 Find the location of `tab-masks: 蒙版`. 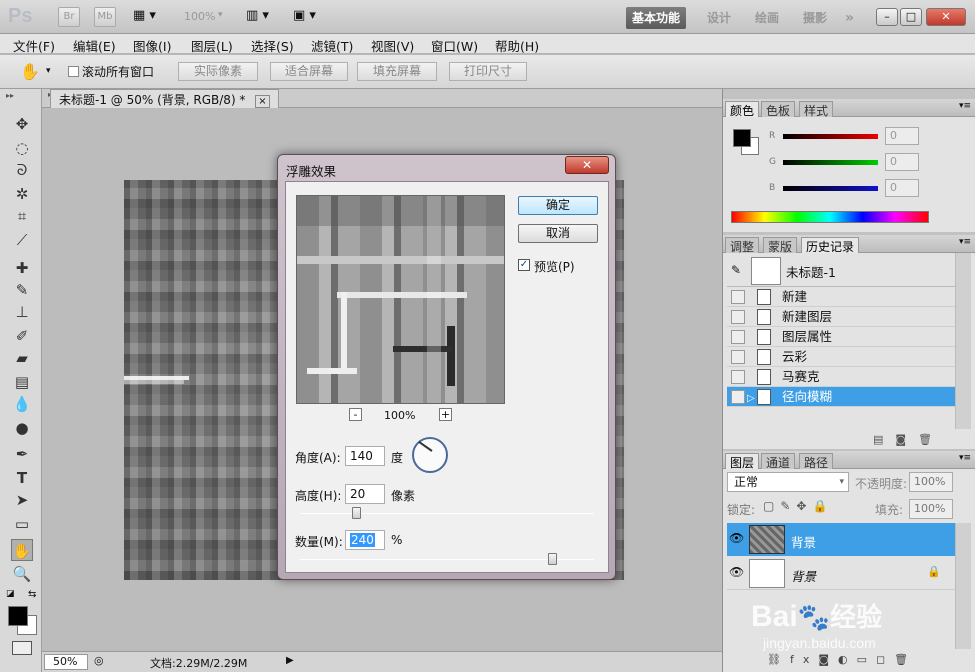

tab-masks: 蒙版 is located at coordinates (780, 245).